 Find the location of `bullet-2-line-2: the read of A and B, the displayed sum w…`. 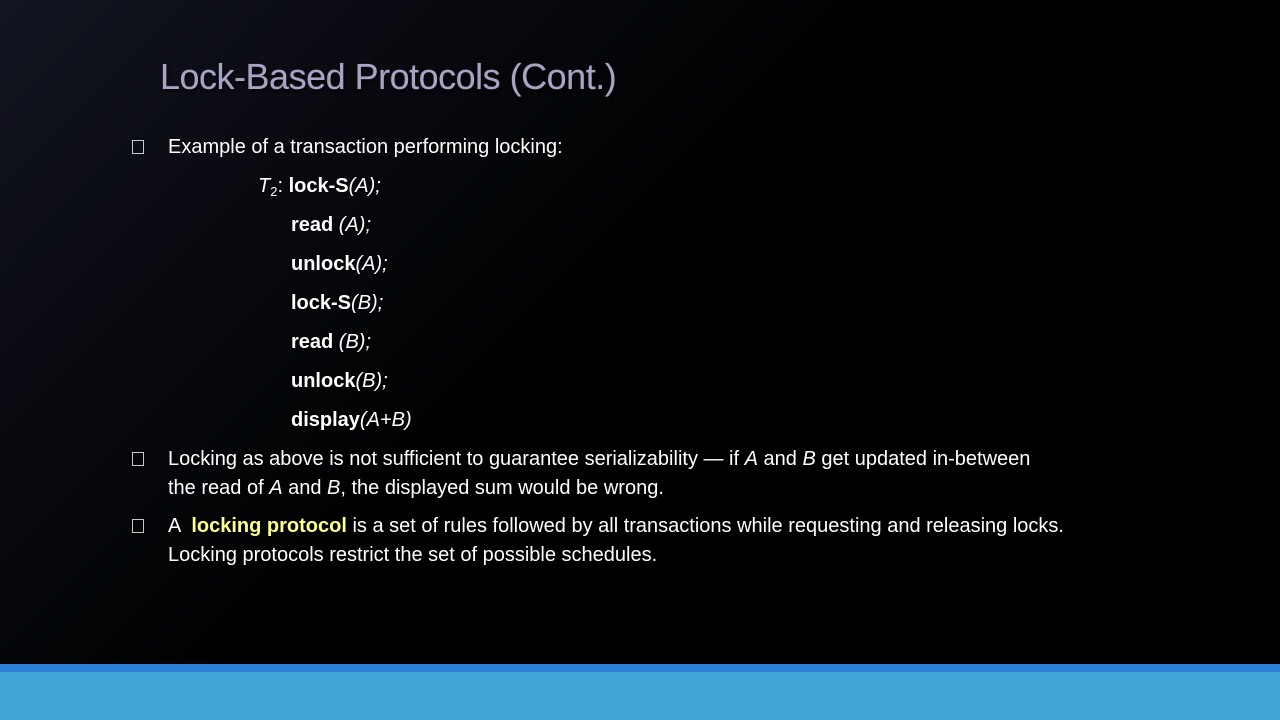

bullet-2-line-2: the read of A and B, the displayed sum w… is located at coordinates (416, 488).